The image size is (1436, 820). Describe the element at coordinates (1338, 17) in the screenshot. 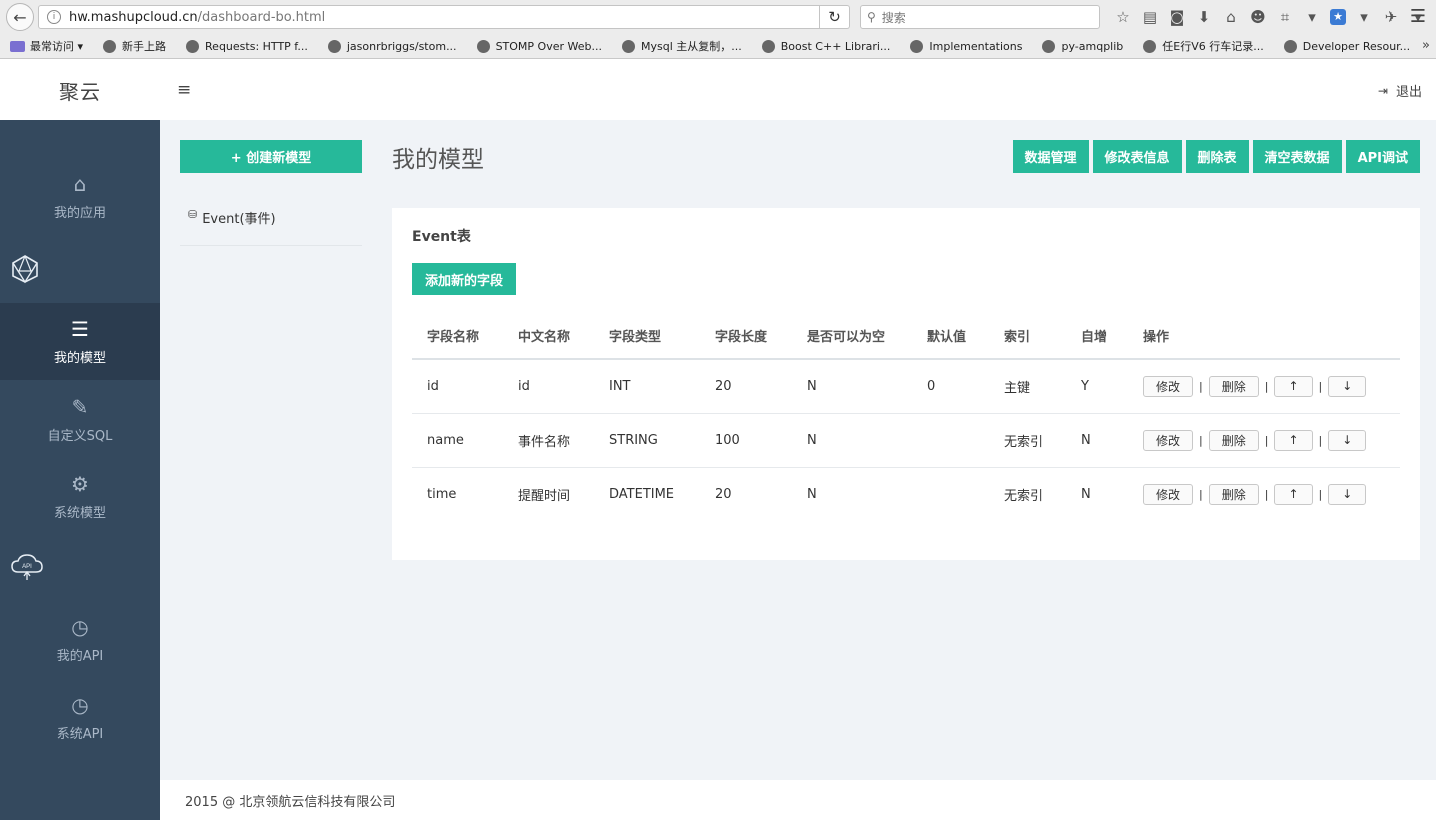

I see `extension-star-icon: ★` at that location.